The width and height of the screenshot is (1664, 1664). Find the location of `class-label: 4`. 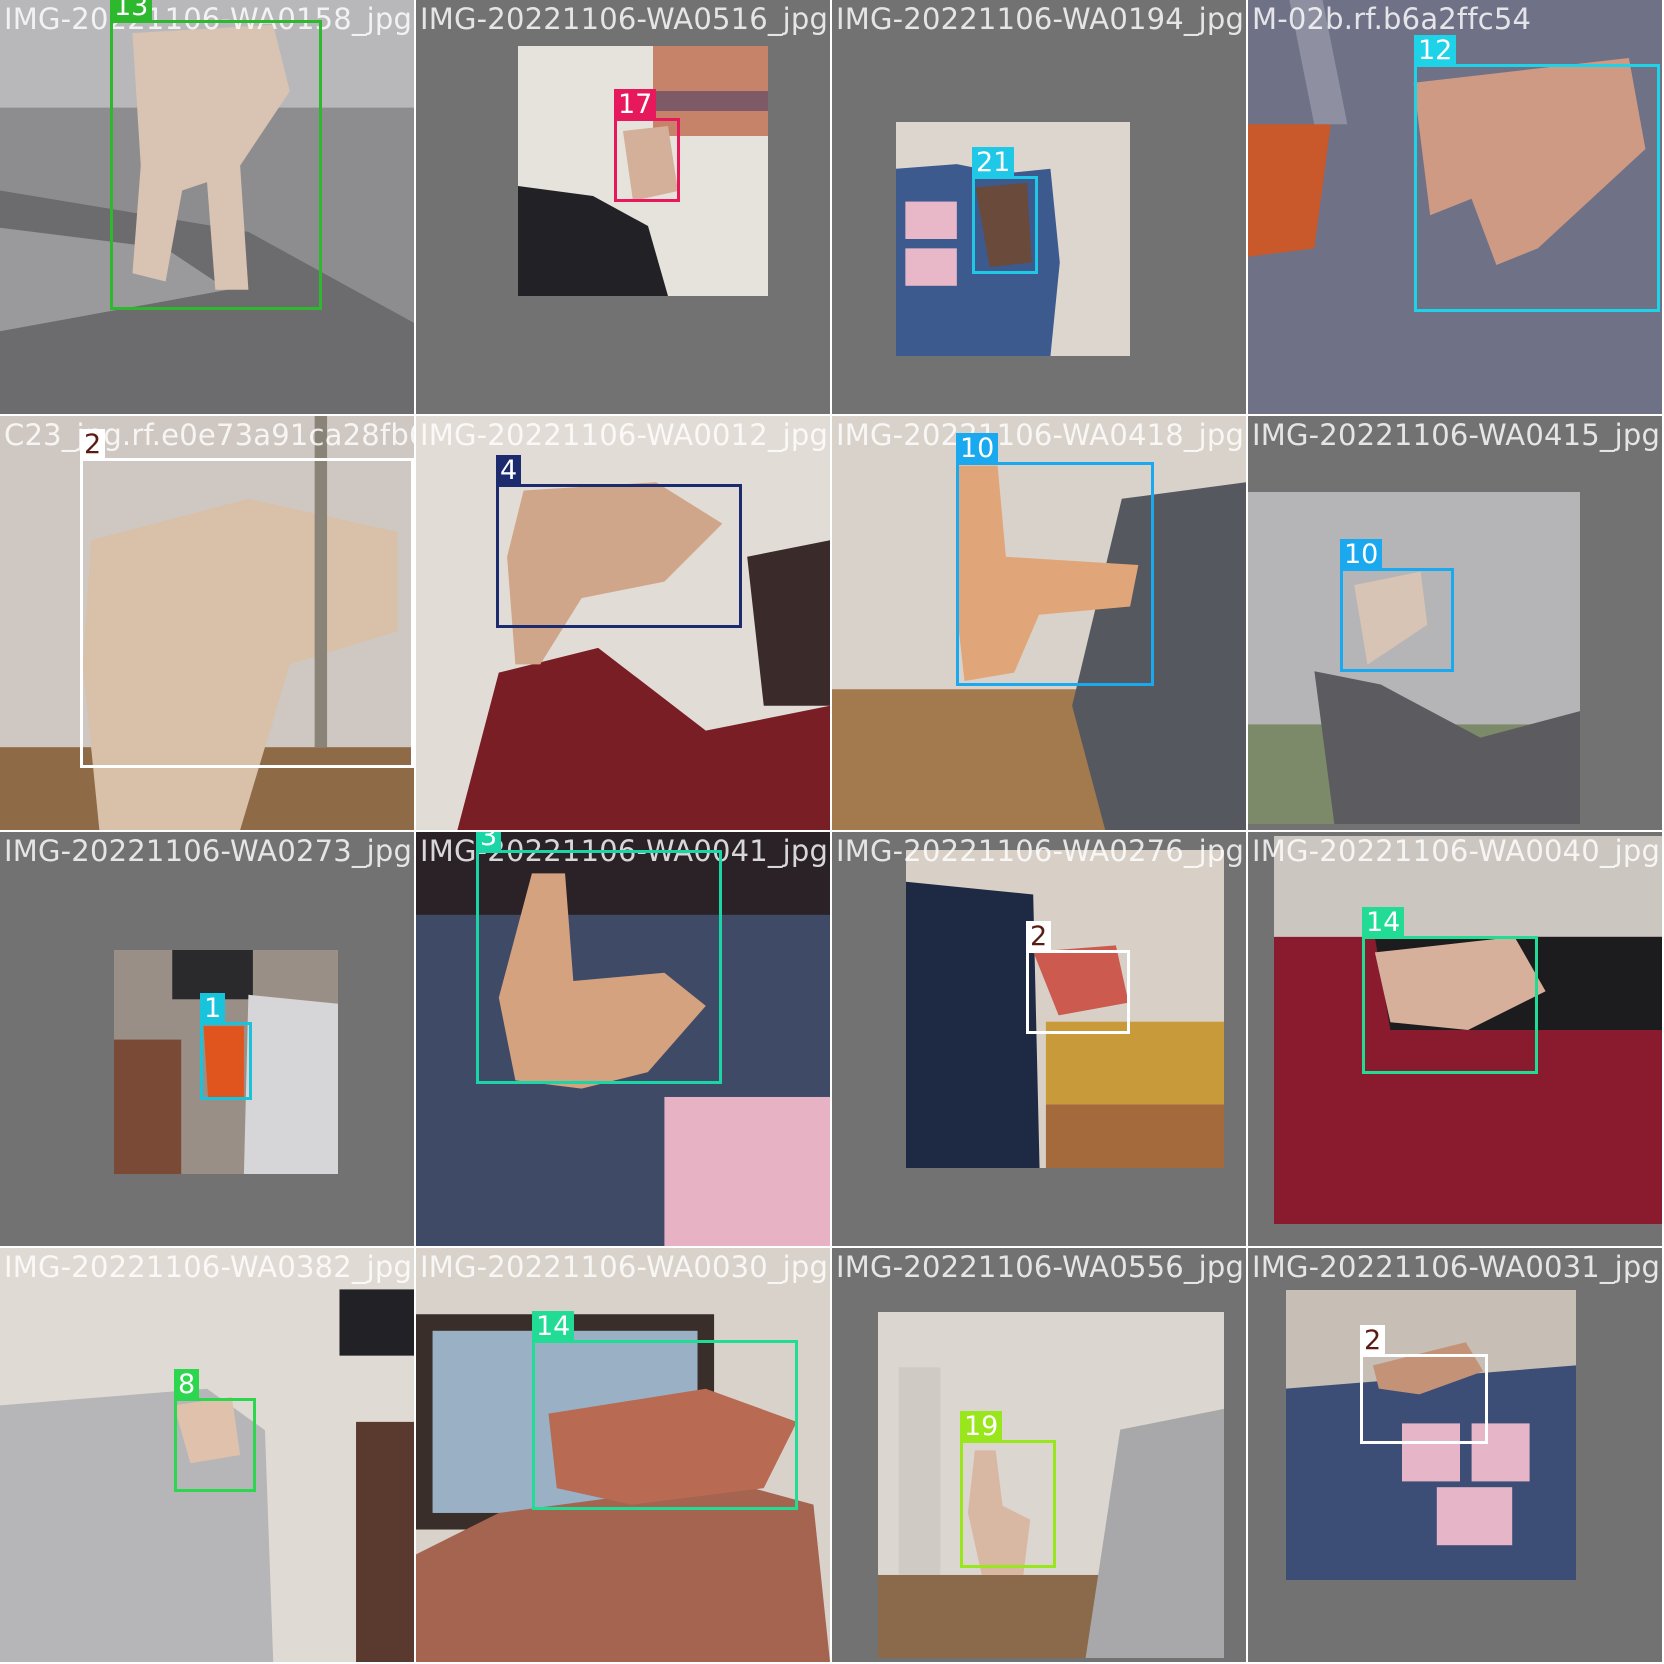

class-label: 4 is located at coordinates (509, 471).